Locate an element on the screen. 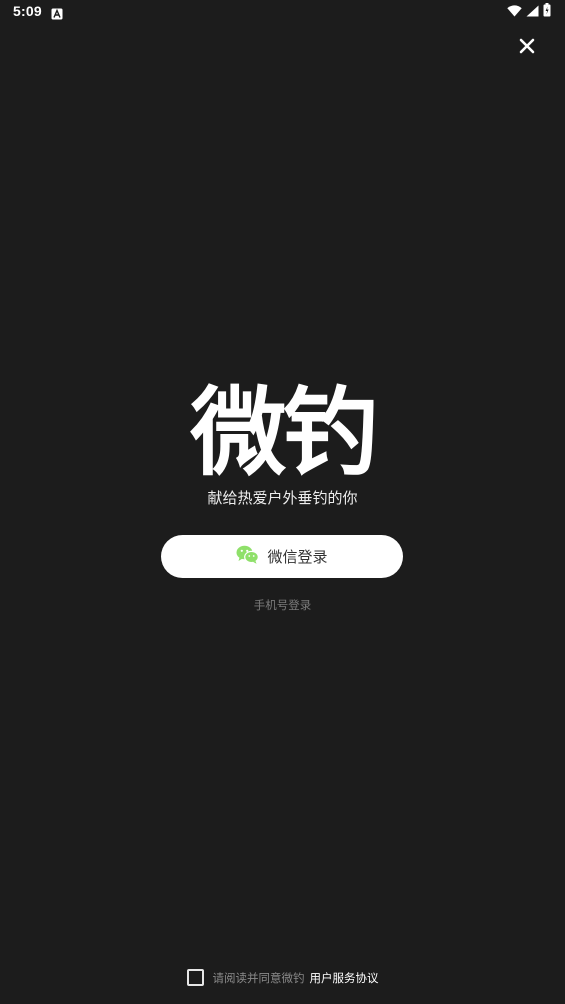 This screenshot has width=565, height=1004. status-bar: 5:09 is located at coordinates (282, 12).